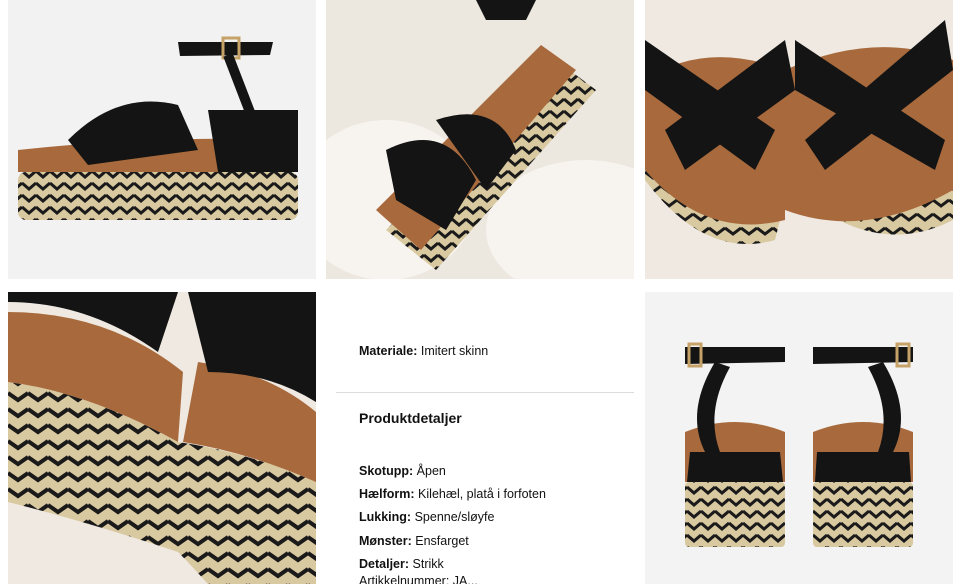  Describe the element at coordinates (485, 392) in the screenshot. I see `section-divider` at that location.